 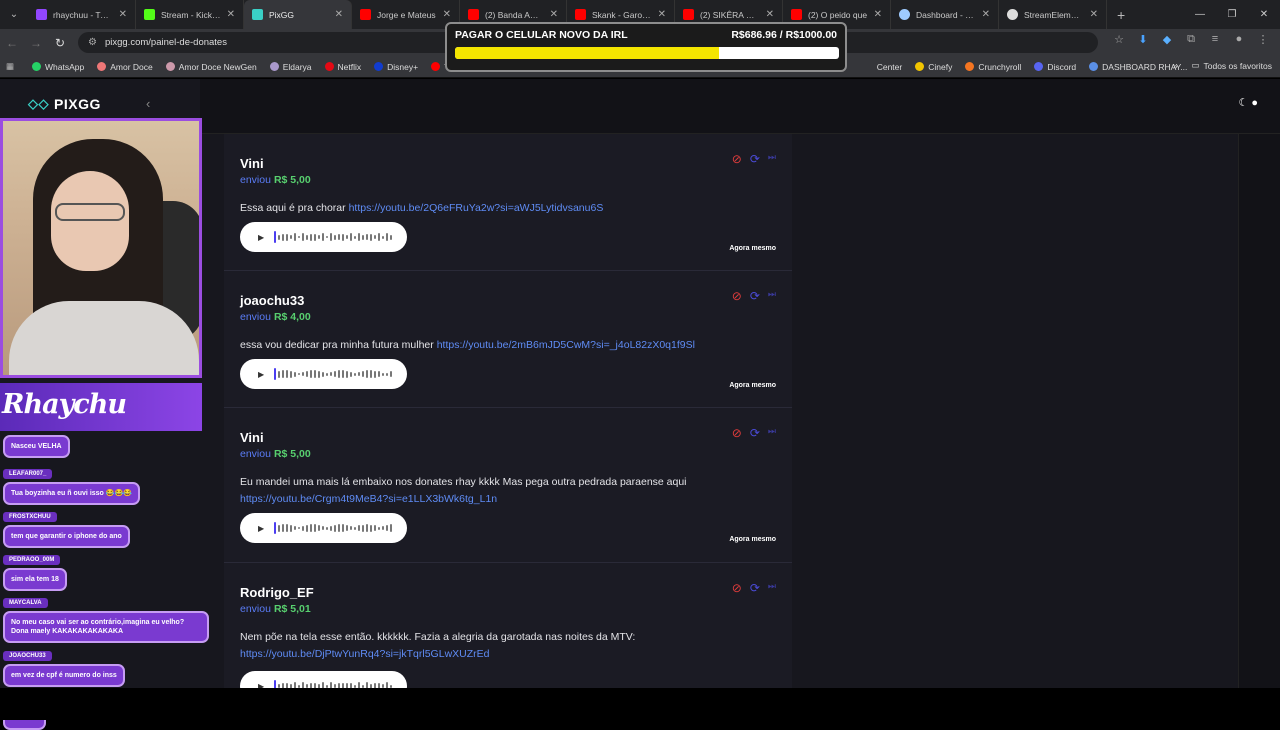 I want to click on donor-name: Vini, so click(x=252, y=437).